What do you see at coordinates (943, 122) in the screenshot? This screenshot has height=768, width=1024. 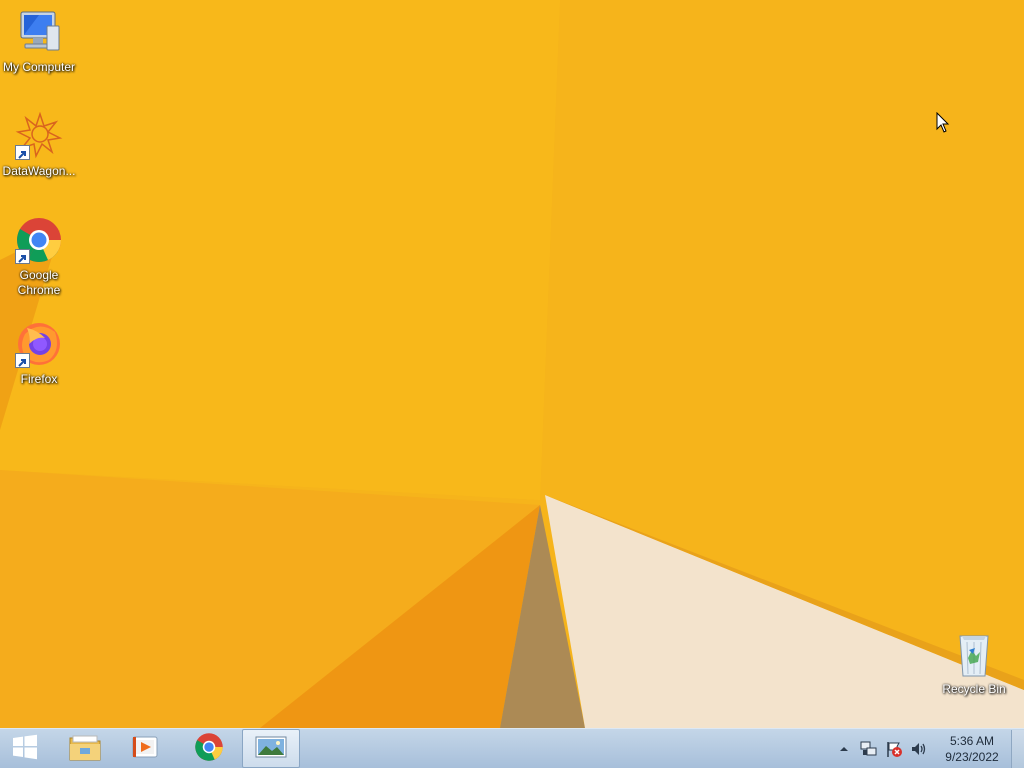 I see `mouse-cursor-icon` at bounding box center [943, 122].